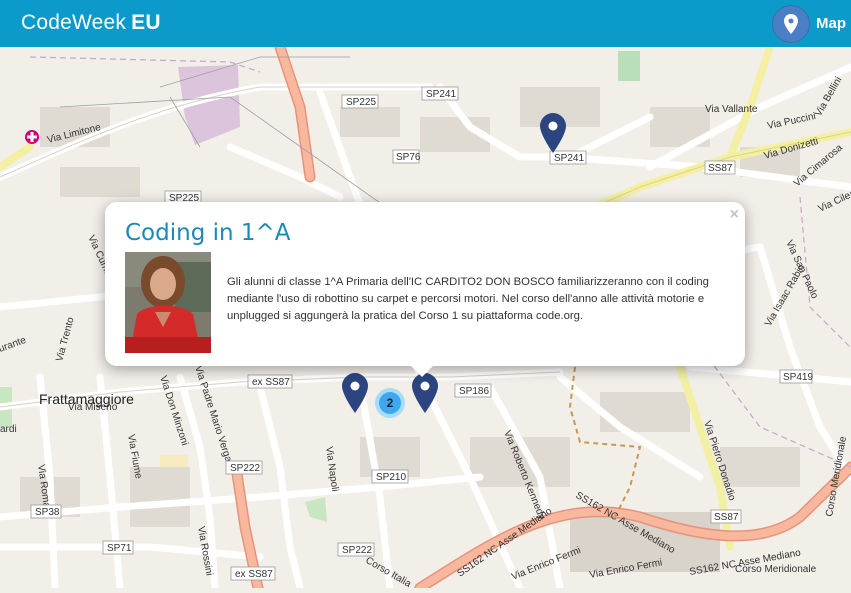 Image resolution: width=851 pixels, height=593 pixels. I want to click on road-label: SP225, so click(361, 102).